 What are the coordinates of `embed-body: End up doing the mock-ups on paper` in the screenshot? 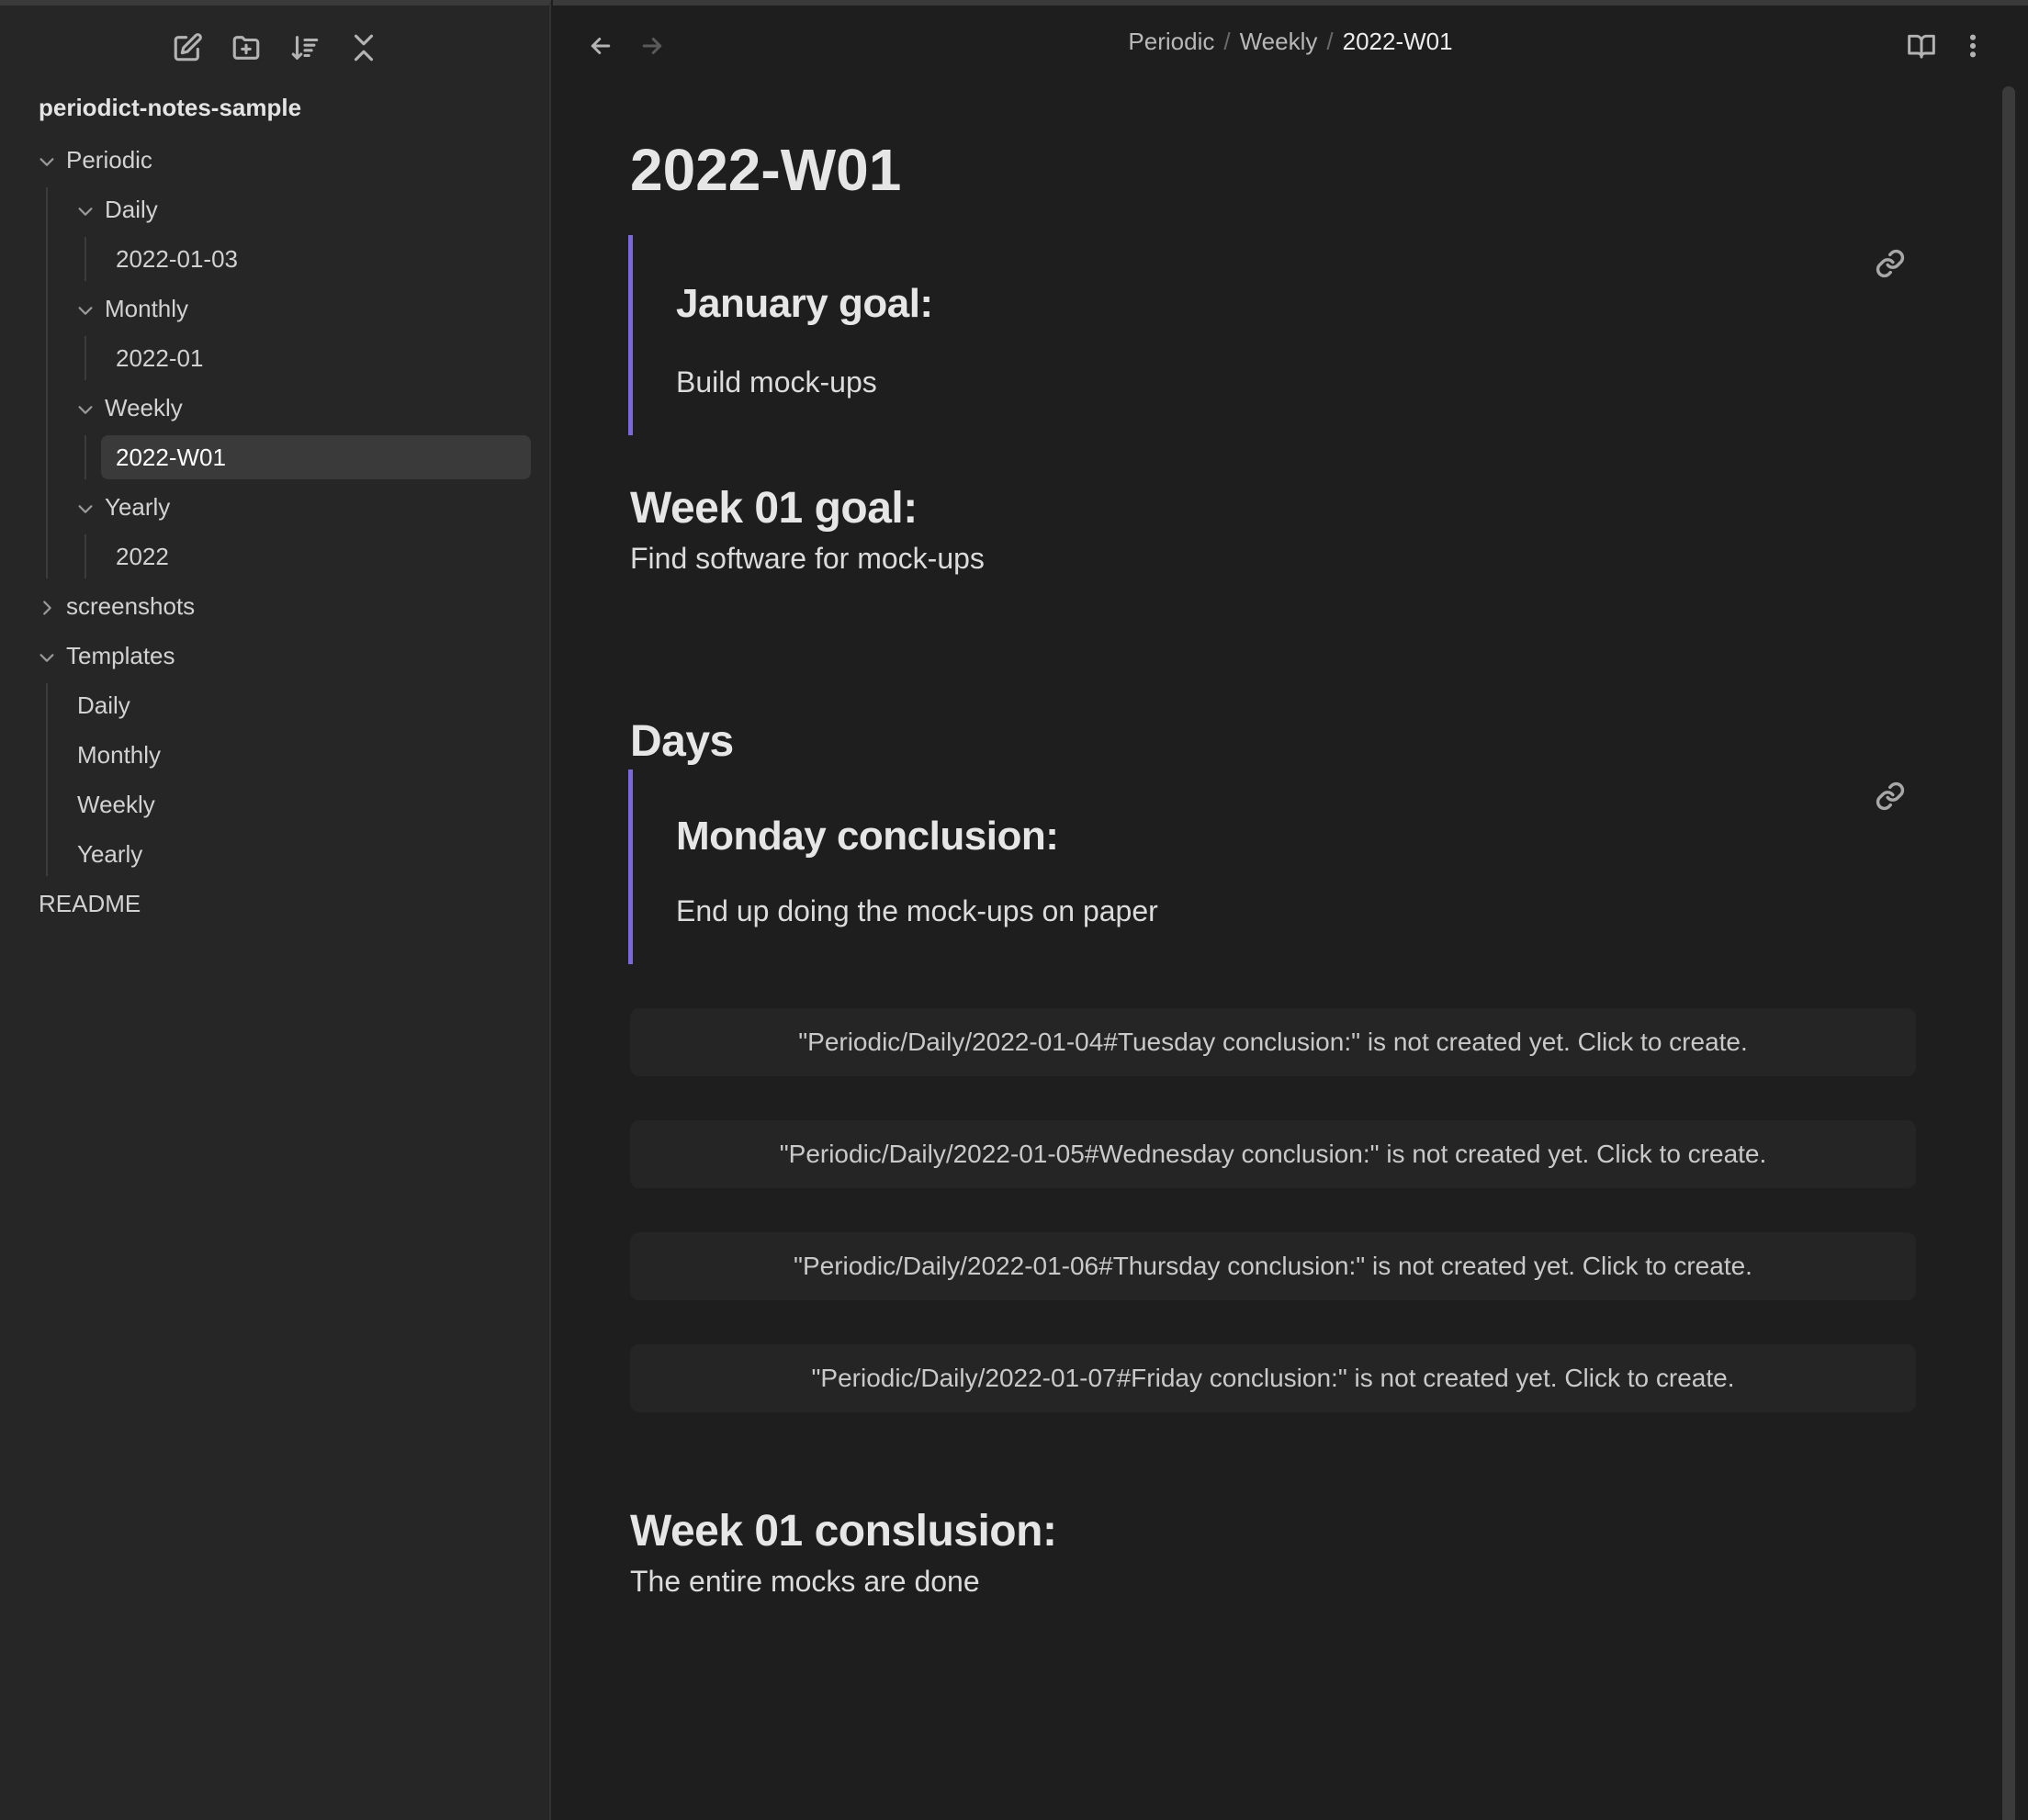 It's located at (917, 910).